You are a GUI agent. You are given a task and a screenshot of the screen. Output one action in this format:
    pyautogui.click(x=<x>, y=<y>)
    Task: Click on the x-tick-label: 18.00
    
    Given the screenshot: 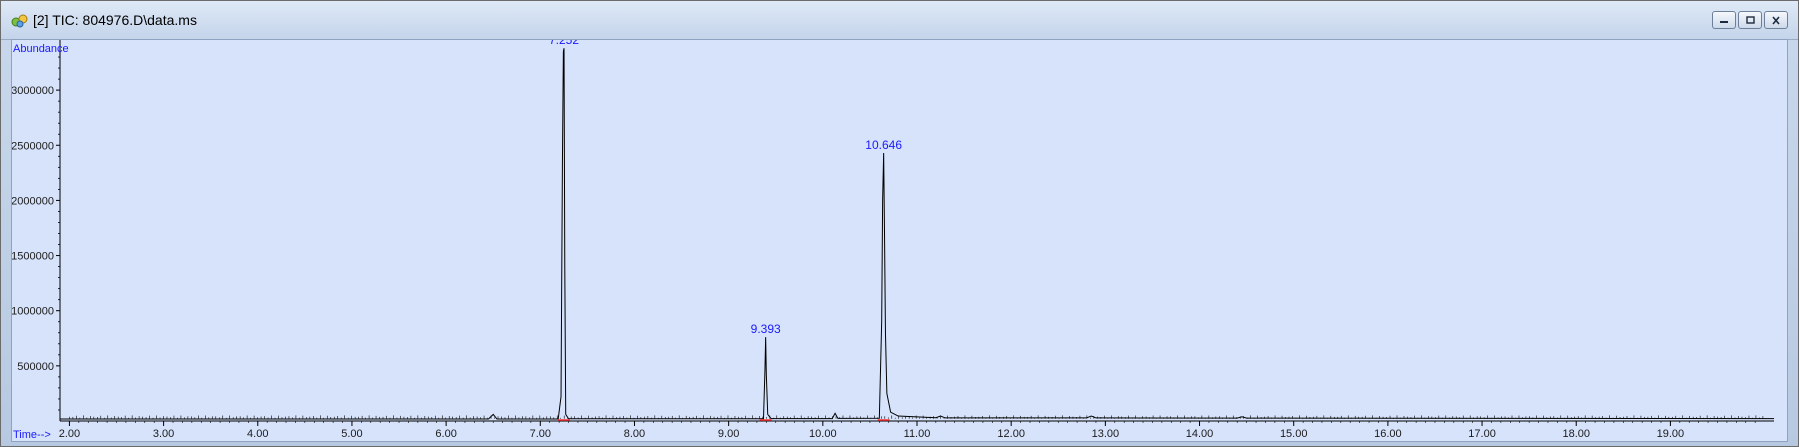 What is the action you would take?
    pyautogui.click(x=1576, y=434)
    